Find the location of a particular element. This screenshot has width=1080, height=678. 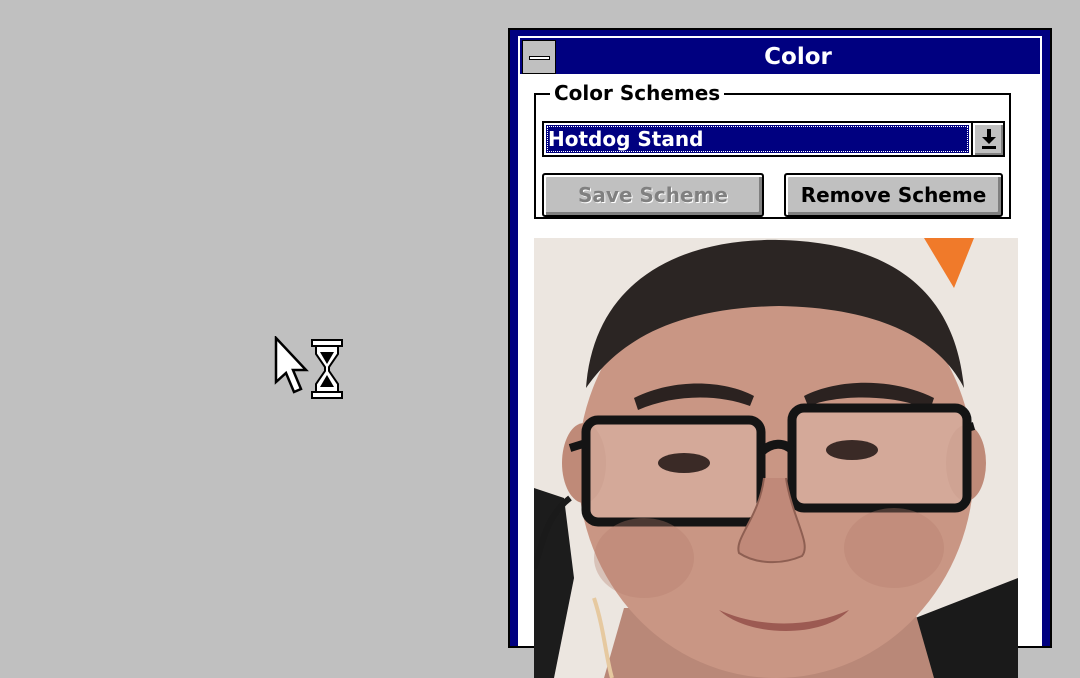

selected-scheme-value: Hotdog Stand is located at coordinates (757, 139).